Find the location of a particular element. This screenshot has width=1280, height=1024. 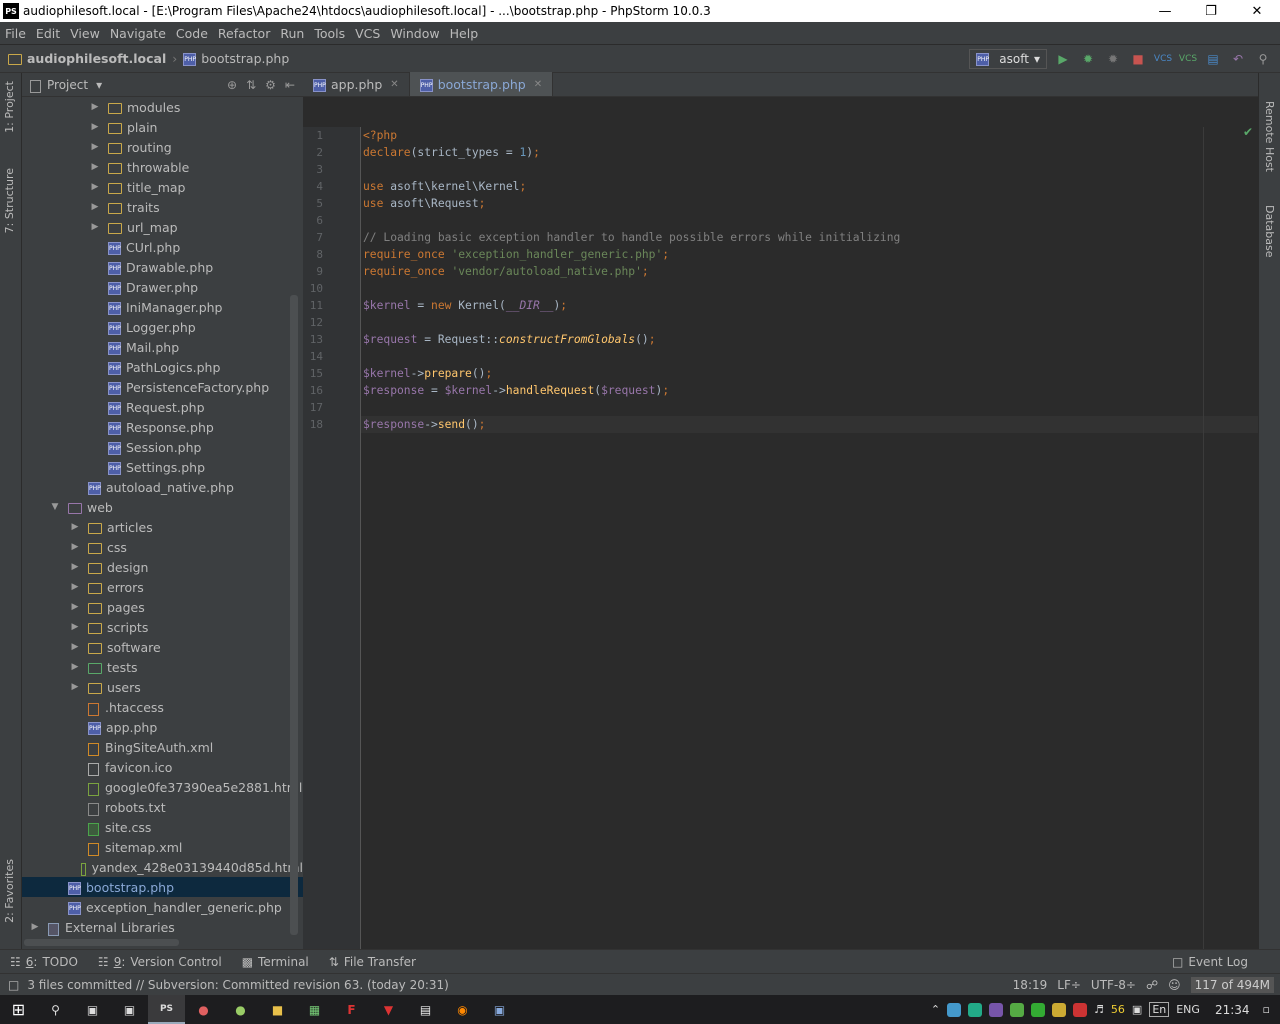

tree-item: ▶ software is located at coordinates (162, 647).